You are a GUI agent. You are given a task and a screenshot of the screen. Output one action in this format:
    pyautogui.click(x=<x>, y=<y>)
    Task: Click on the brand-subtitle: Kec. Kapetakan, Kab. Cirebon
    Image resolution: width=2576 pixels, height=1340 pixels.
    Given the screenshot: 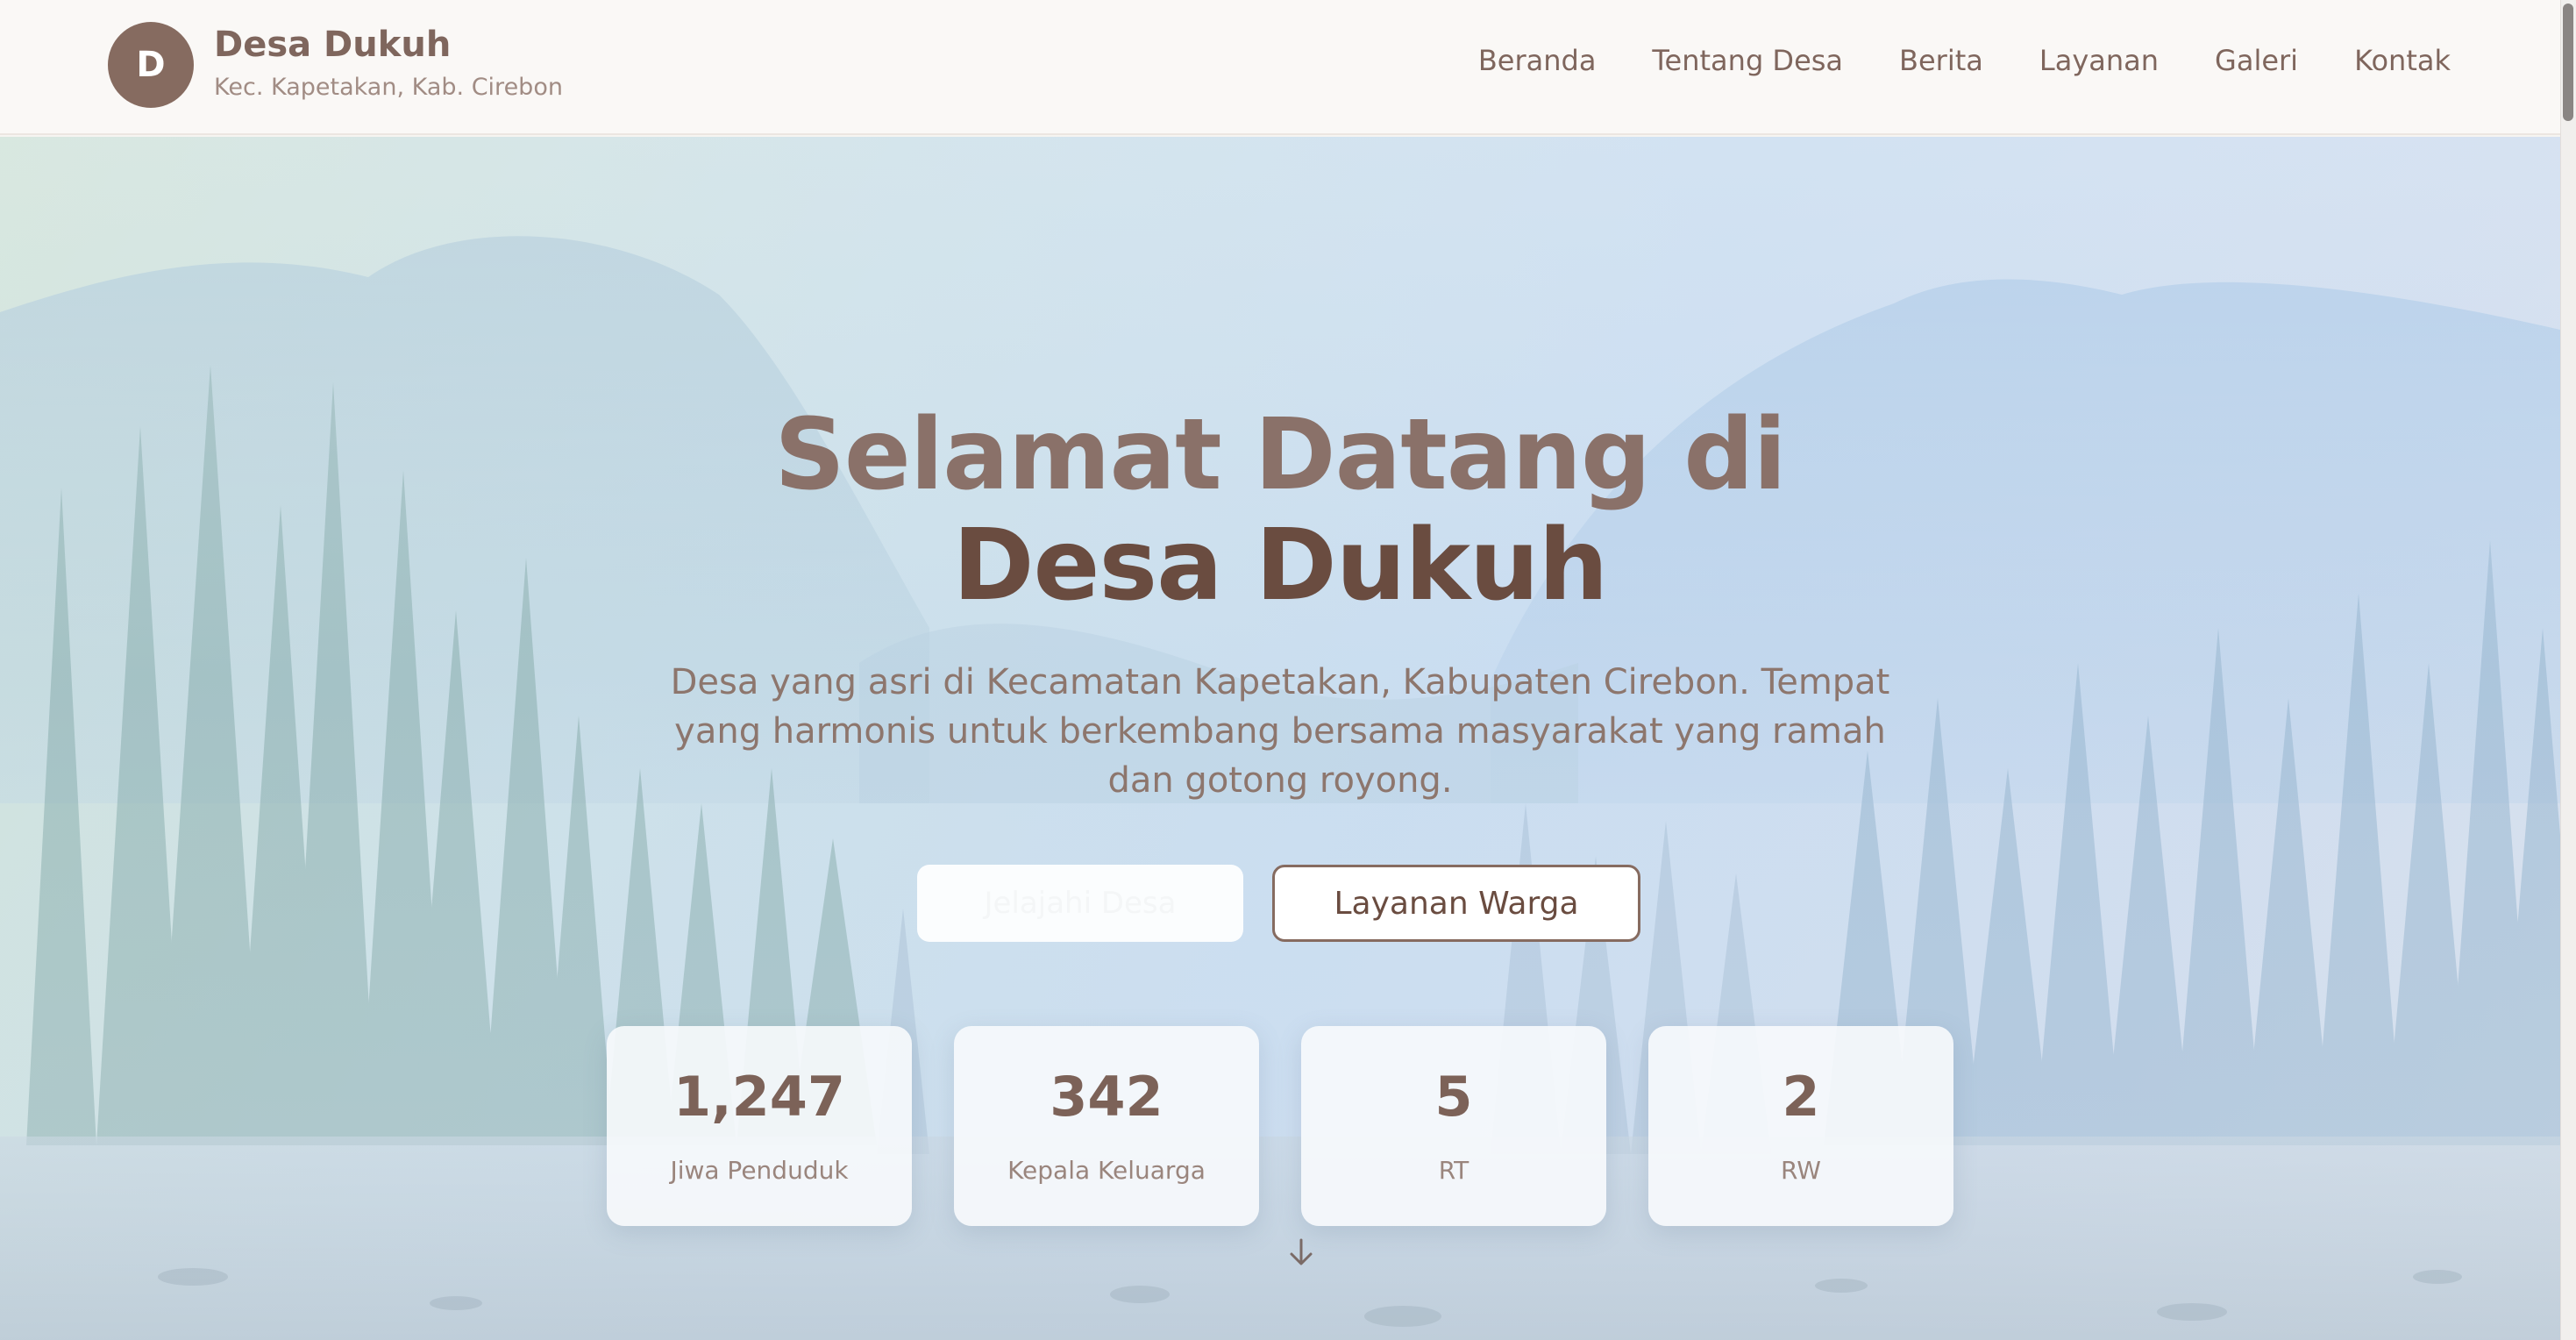 What is the action you would take?
    pyautogui.click(x=388, y=87)
    